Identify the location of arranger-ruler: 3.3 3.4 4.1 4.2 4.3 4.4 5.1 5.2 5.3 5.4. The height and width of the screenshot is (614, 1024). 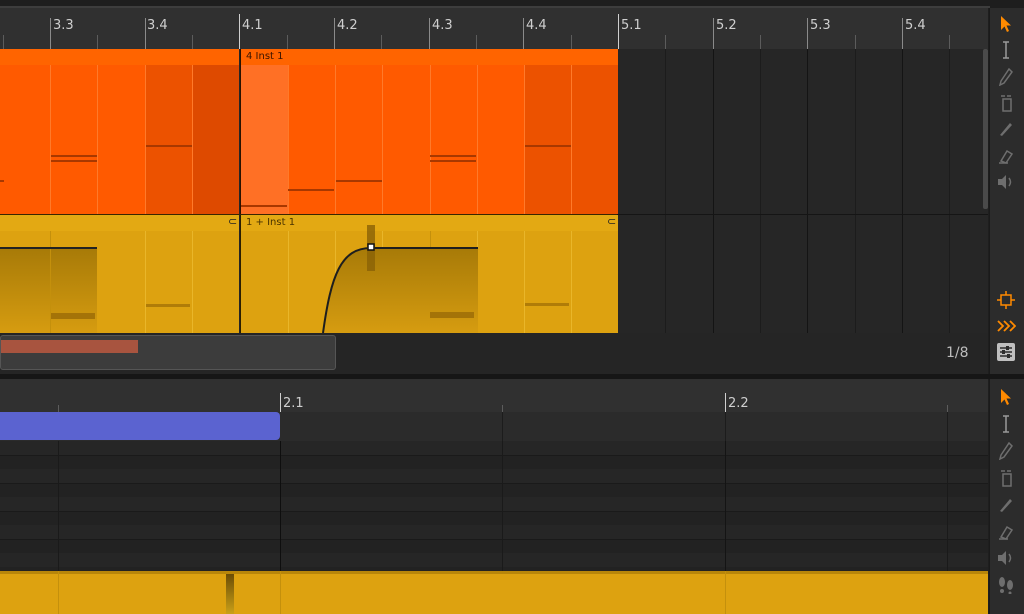
(494, 28).